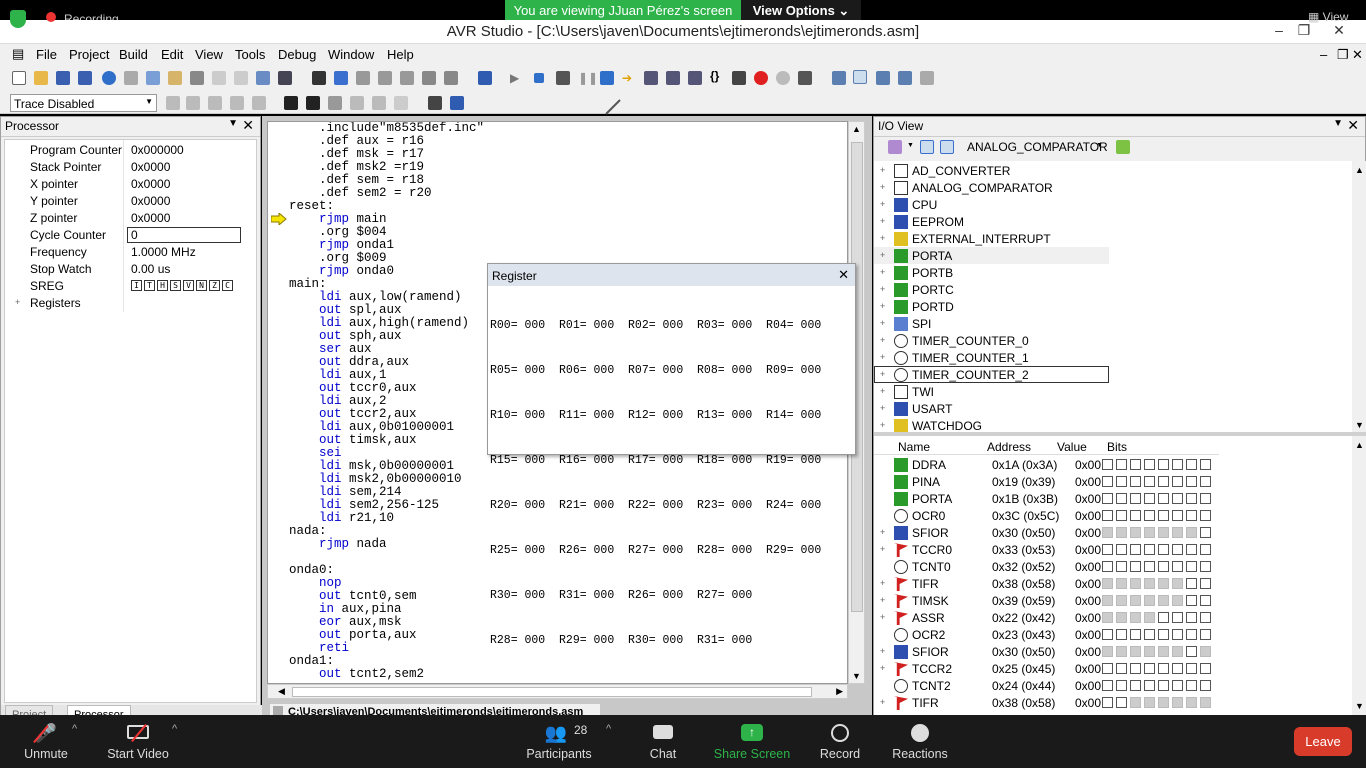 The height and width of the screenshot is (768, 1366). Describe the element at coordinates (761, 78) in the screenshot. I see `breakpoint-icon` at that location.